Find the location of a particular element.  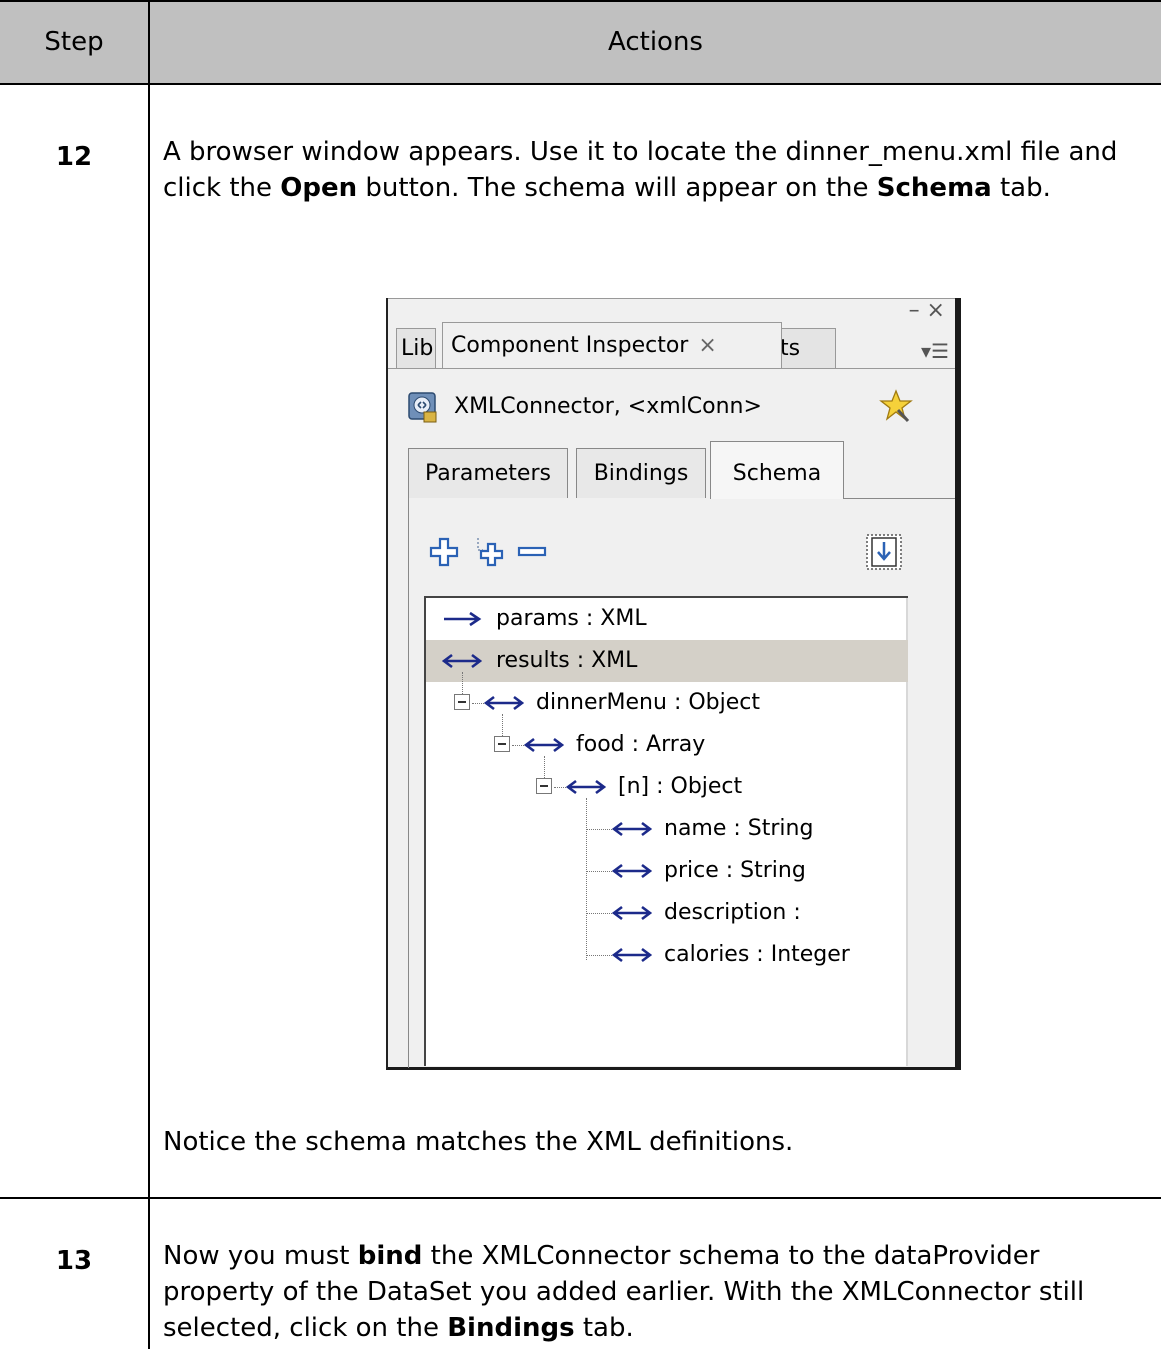

header-step: Step is located at coordinates (74, 42).